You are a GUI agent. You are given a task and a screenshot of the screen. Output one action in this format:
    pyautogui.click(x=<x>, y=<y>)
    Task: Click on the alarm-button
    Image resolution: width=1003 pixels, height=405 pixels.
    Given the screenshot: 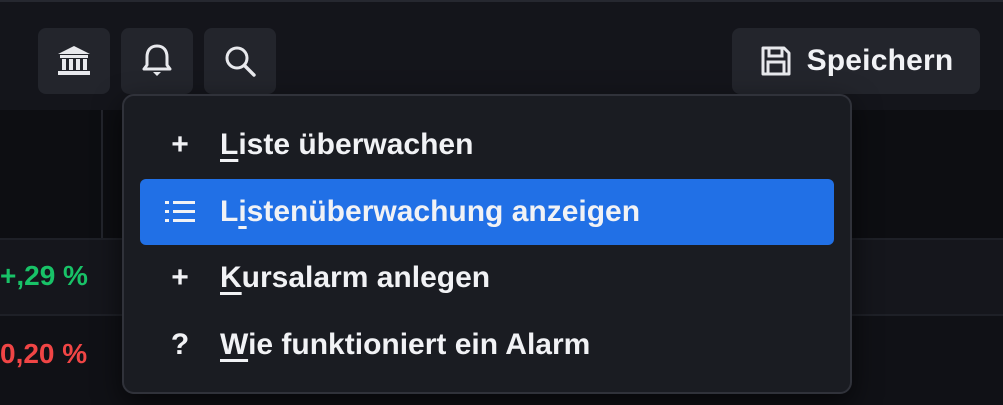 What is the action you would take?
    pyautogui.click(x=157, y=61)
    